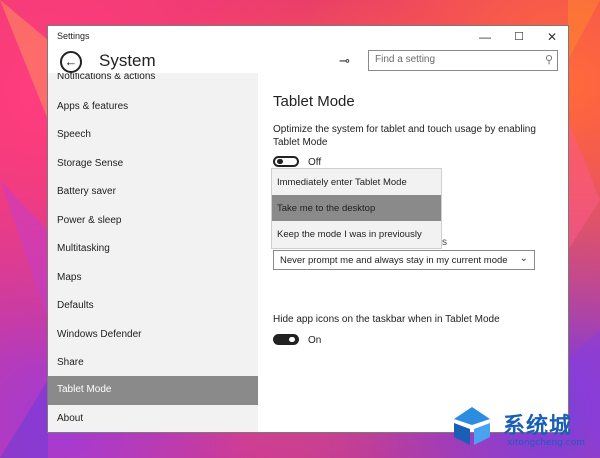  I want to click on page-title: Tablet Mode, so click(314, 101).